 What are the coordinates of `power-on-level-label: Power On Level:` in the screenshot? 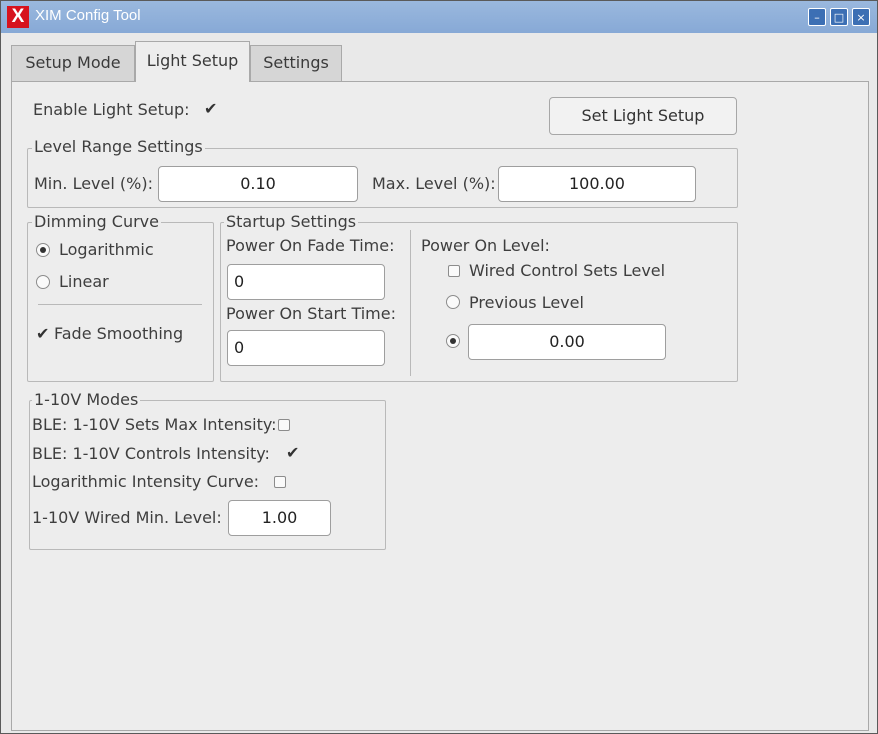 It's located at (485, 245).